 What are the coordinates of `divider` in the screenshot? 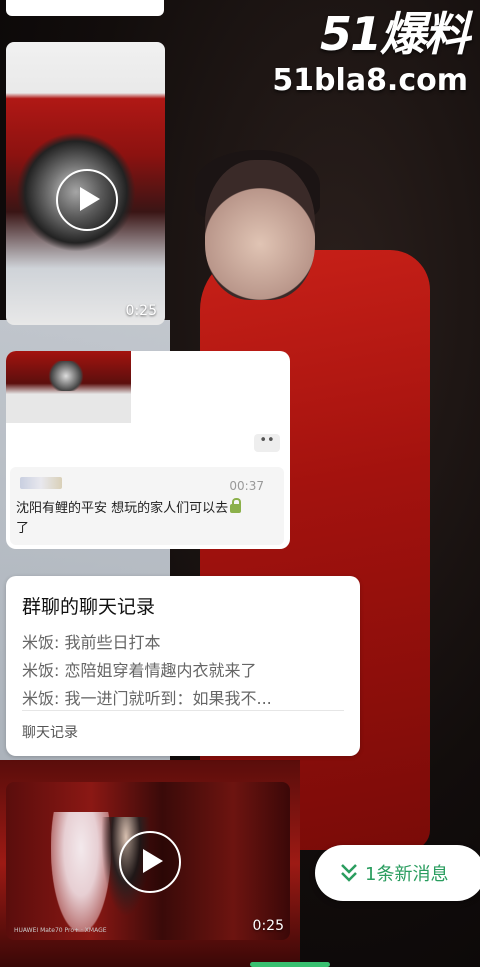 It's located at (183, 710).